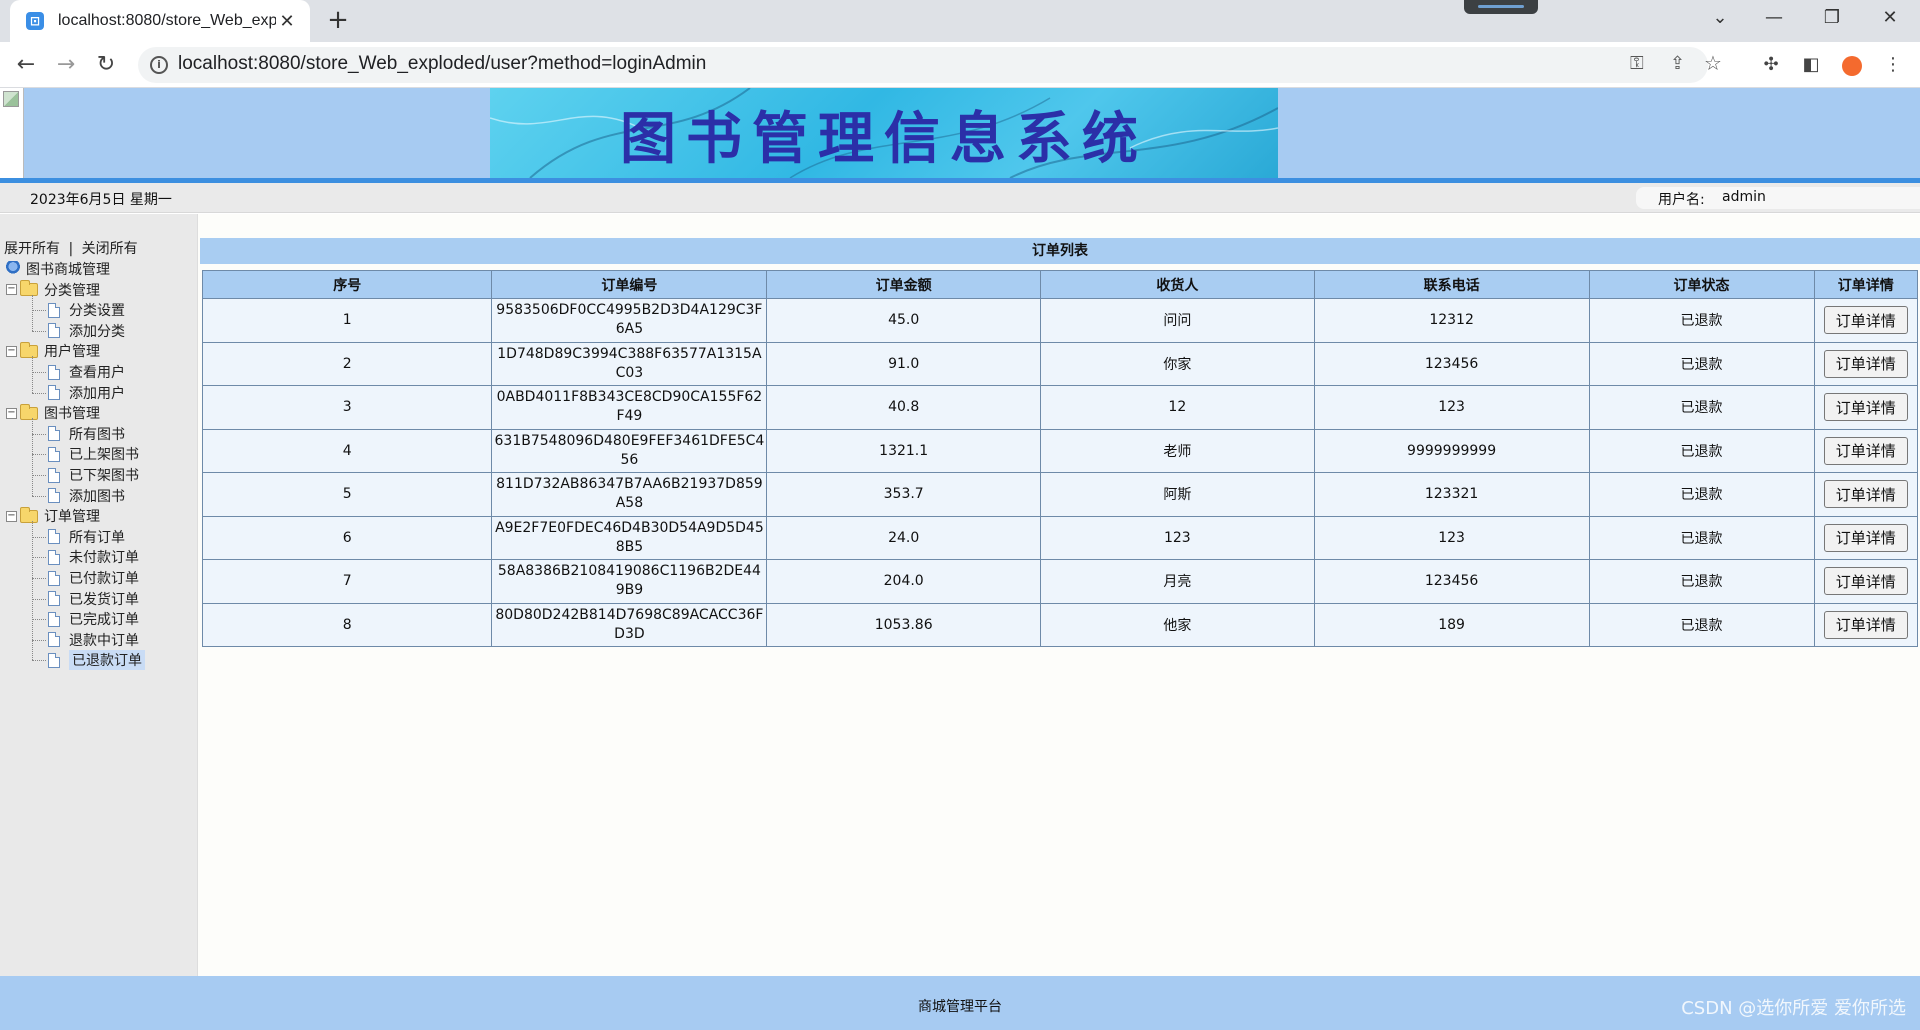 Image resolution: width=1920 pixels, height=1030 pixels. Describe the element at coordinates (86, 393) in the screenshot. I see `tree-leaf: 添加用户` at that location.